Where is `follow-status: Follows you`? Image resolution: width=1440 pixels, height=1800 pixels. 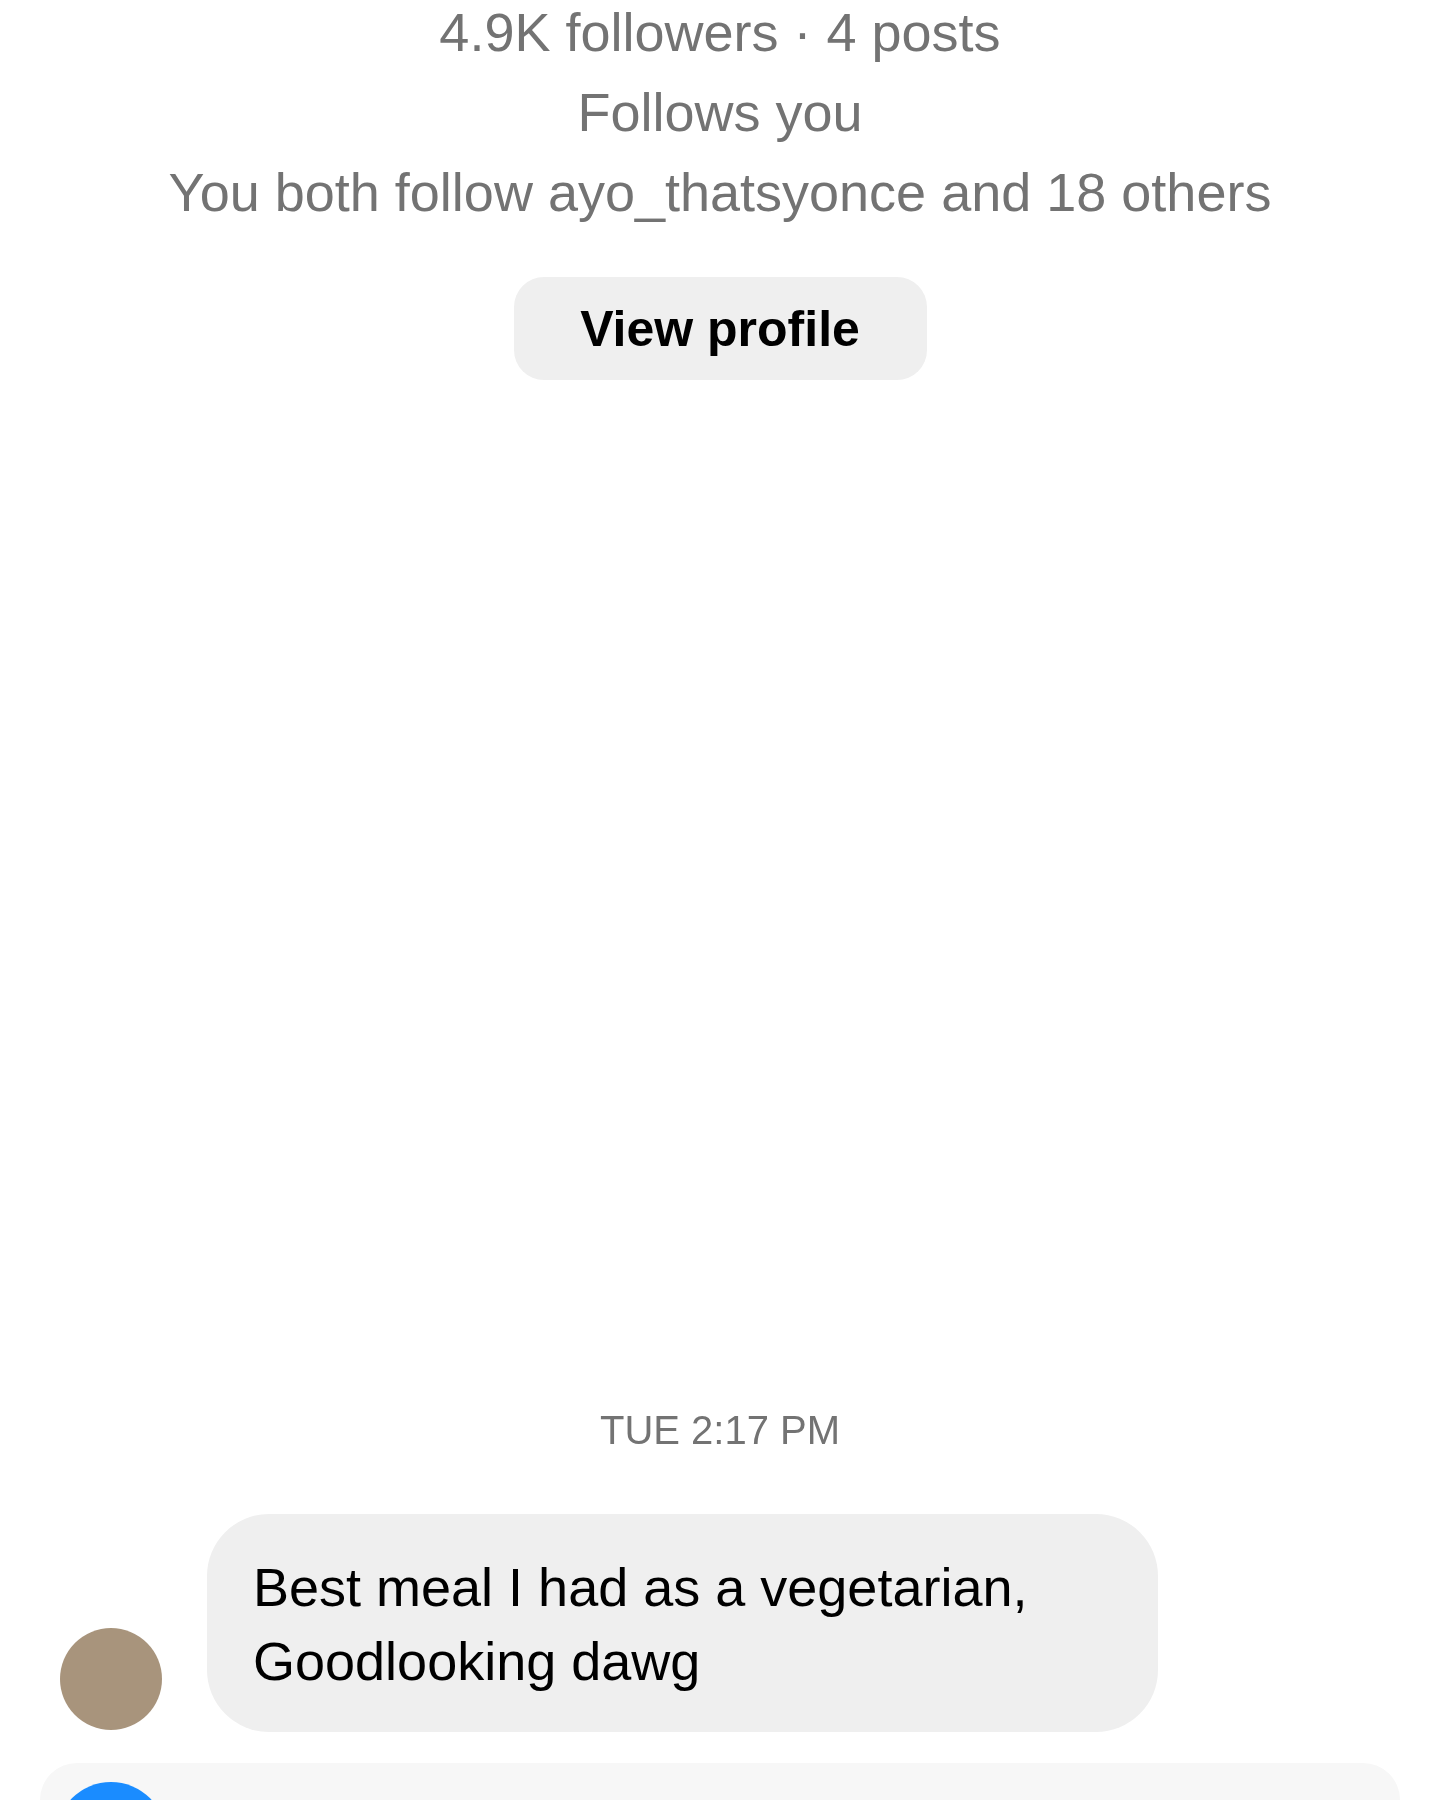 follow-status: Follows you is located at coordinates (720, 112).